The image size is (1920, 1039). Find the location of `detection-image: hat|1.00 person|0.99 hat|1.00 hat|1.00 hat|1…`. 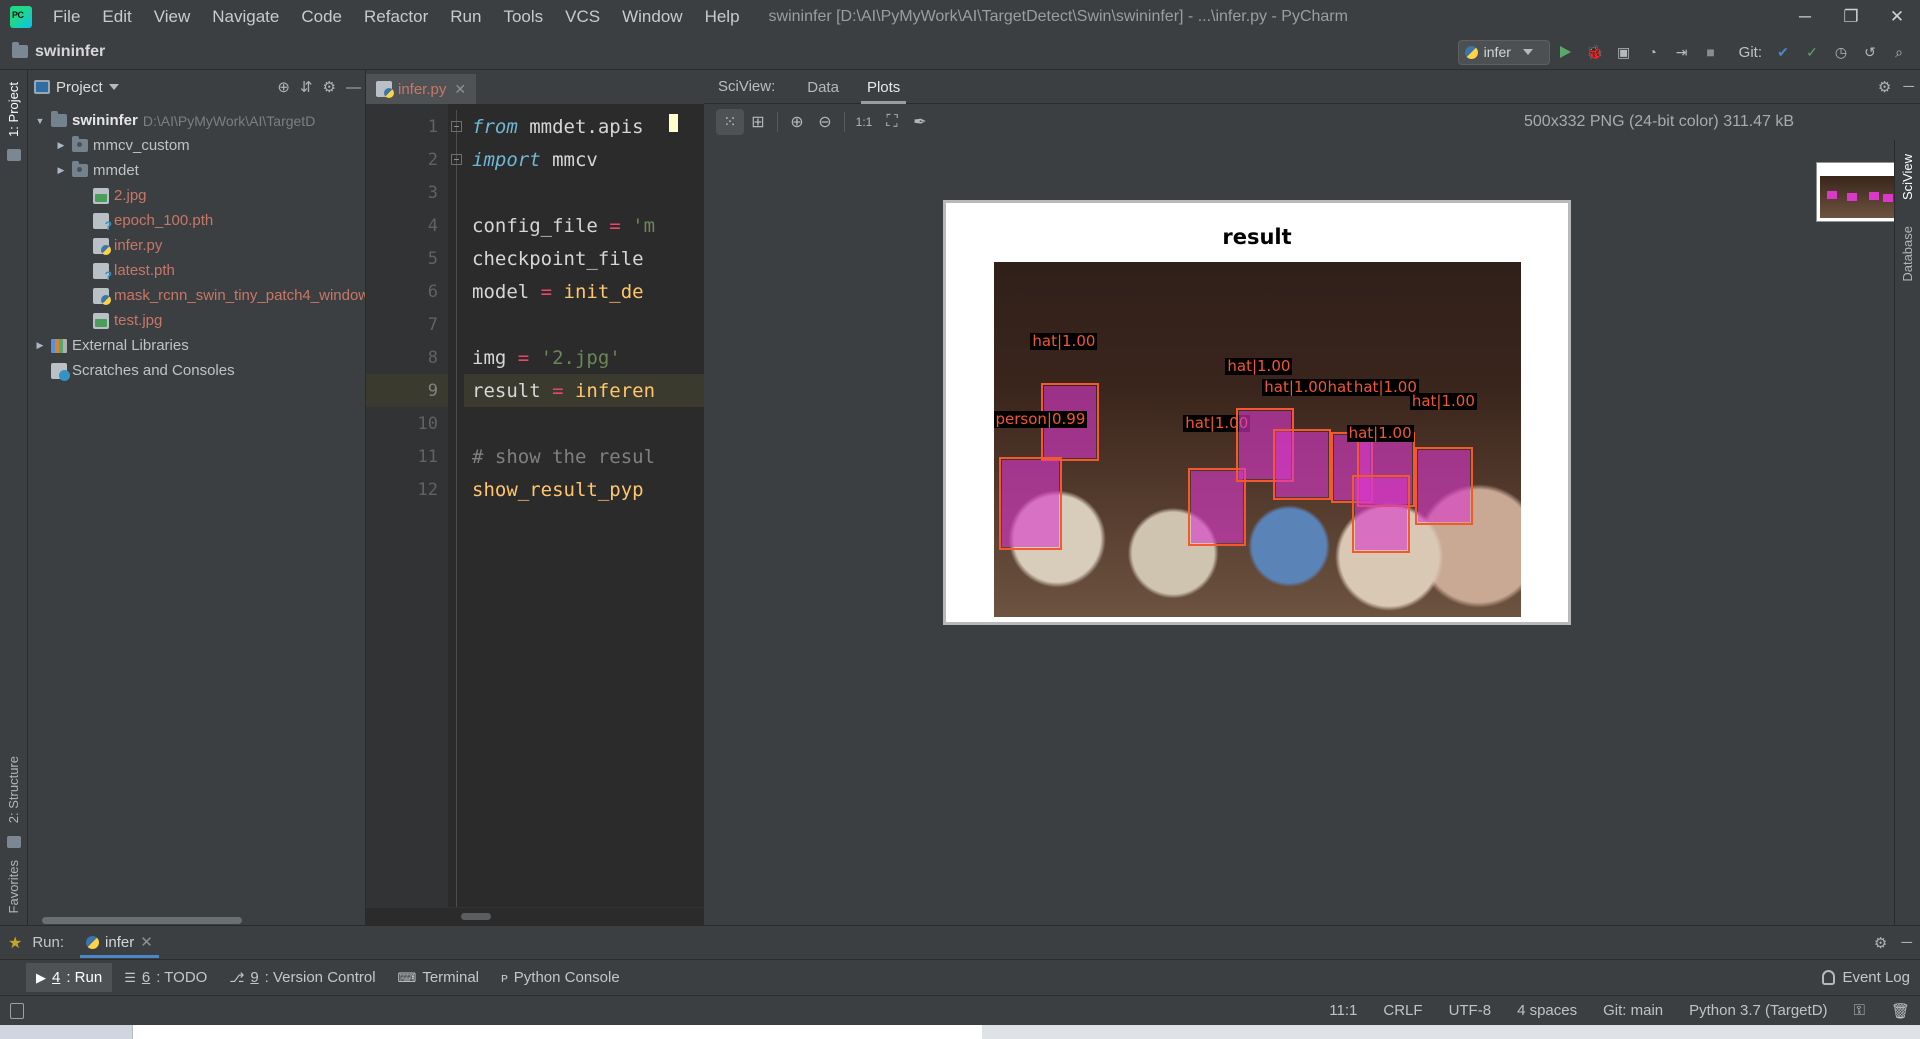

detection-image: hat|1.00 person|0.99 hat|1.00 hat|1.00 hat|1… is located at coordinates (1257, 439).